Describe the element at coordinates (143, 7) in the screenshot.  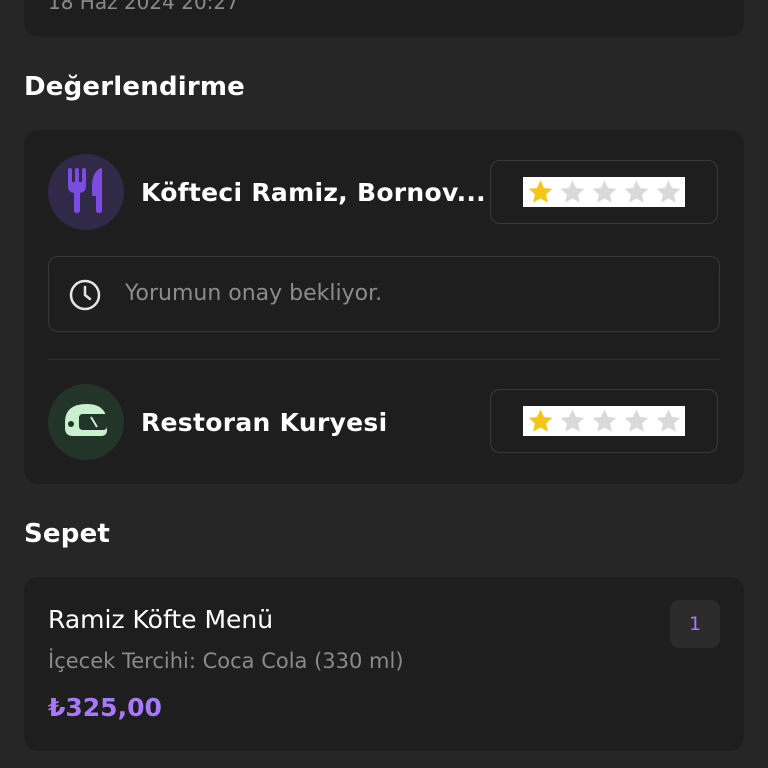
I see `order-date: 18 Haz 2024 20:27` at that location.